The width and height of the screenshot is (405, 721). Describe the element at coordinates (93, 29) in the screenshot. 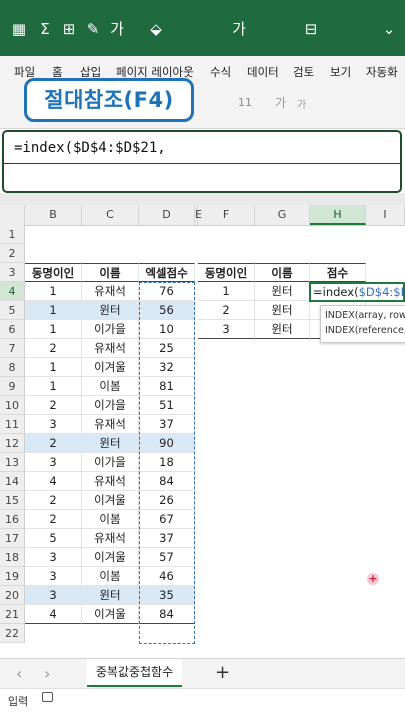

I see `format-painter-icon: ✎` at that location.